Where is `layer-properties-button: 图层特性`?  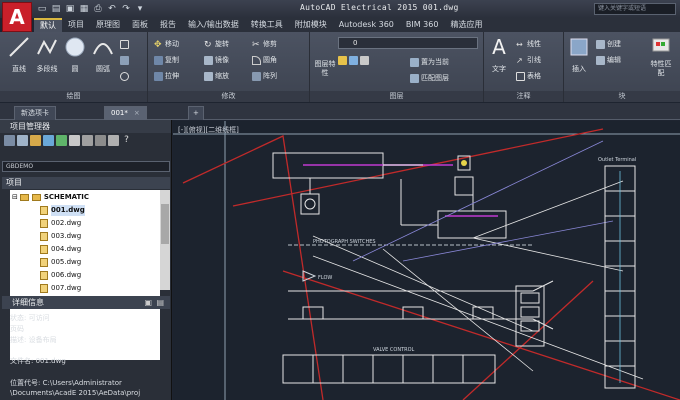
layer-properties-button: 图层特性 is located at coordinates (325, 69).